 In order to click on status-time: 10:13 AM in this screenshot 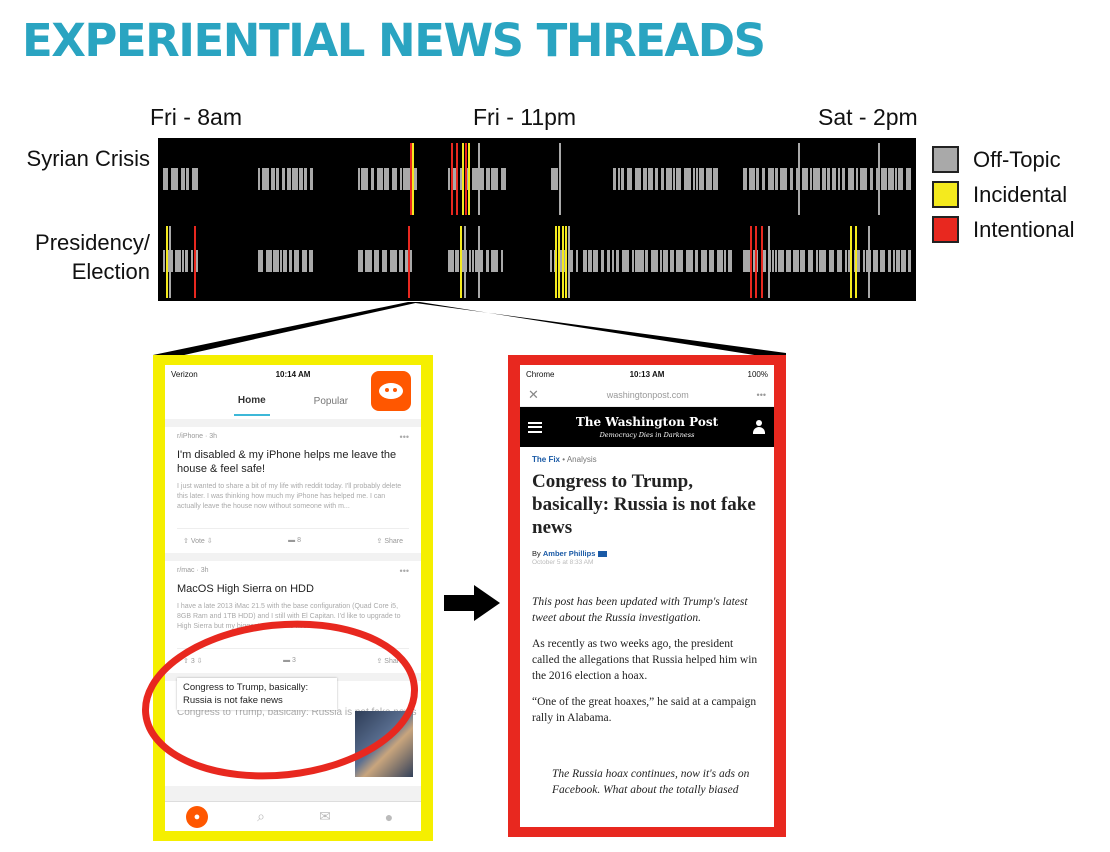, I will do `click(647, 374)`.